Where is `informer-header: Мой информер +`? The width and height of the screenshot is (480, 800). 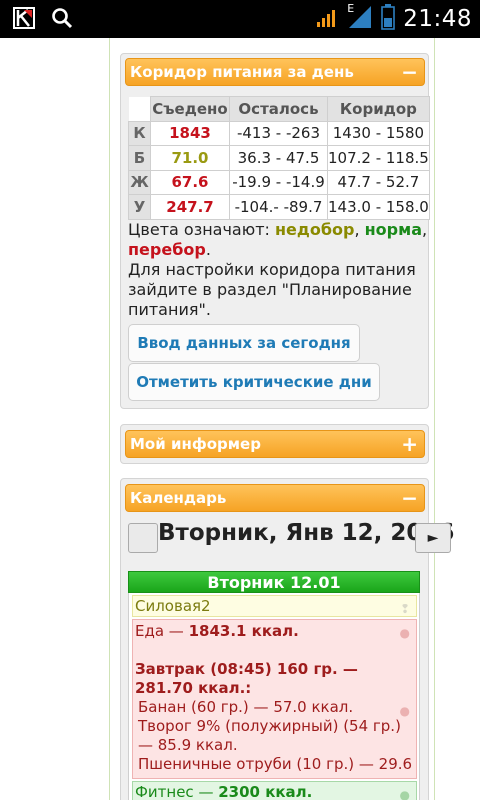 informer-header: Мой информер + is located at coordinates (275, 444).